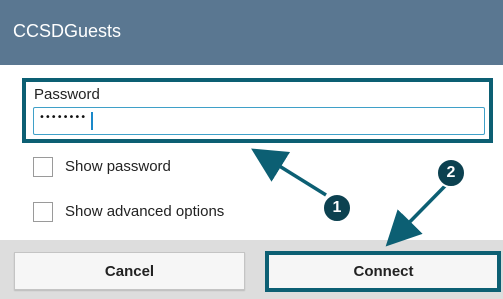 The width and height of the screenshot is (503, 299). Describe the element at coordinates (337, 208) in the screenshot. I see `step-1-badge: 1` at that location.